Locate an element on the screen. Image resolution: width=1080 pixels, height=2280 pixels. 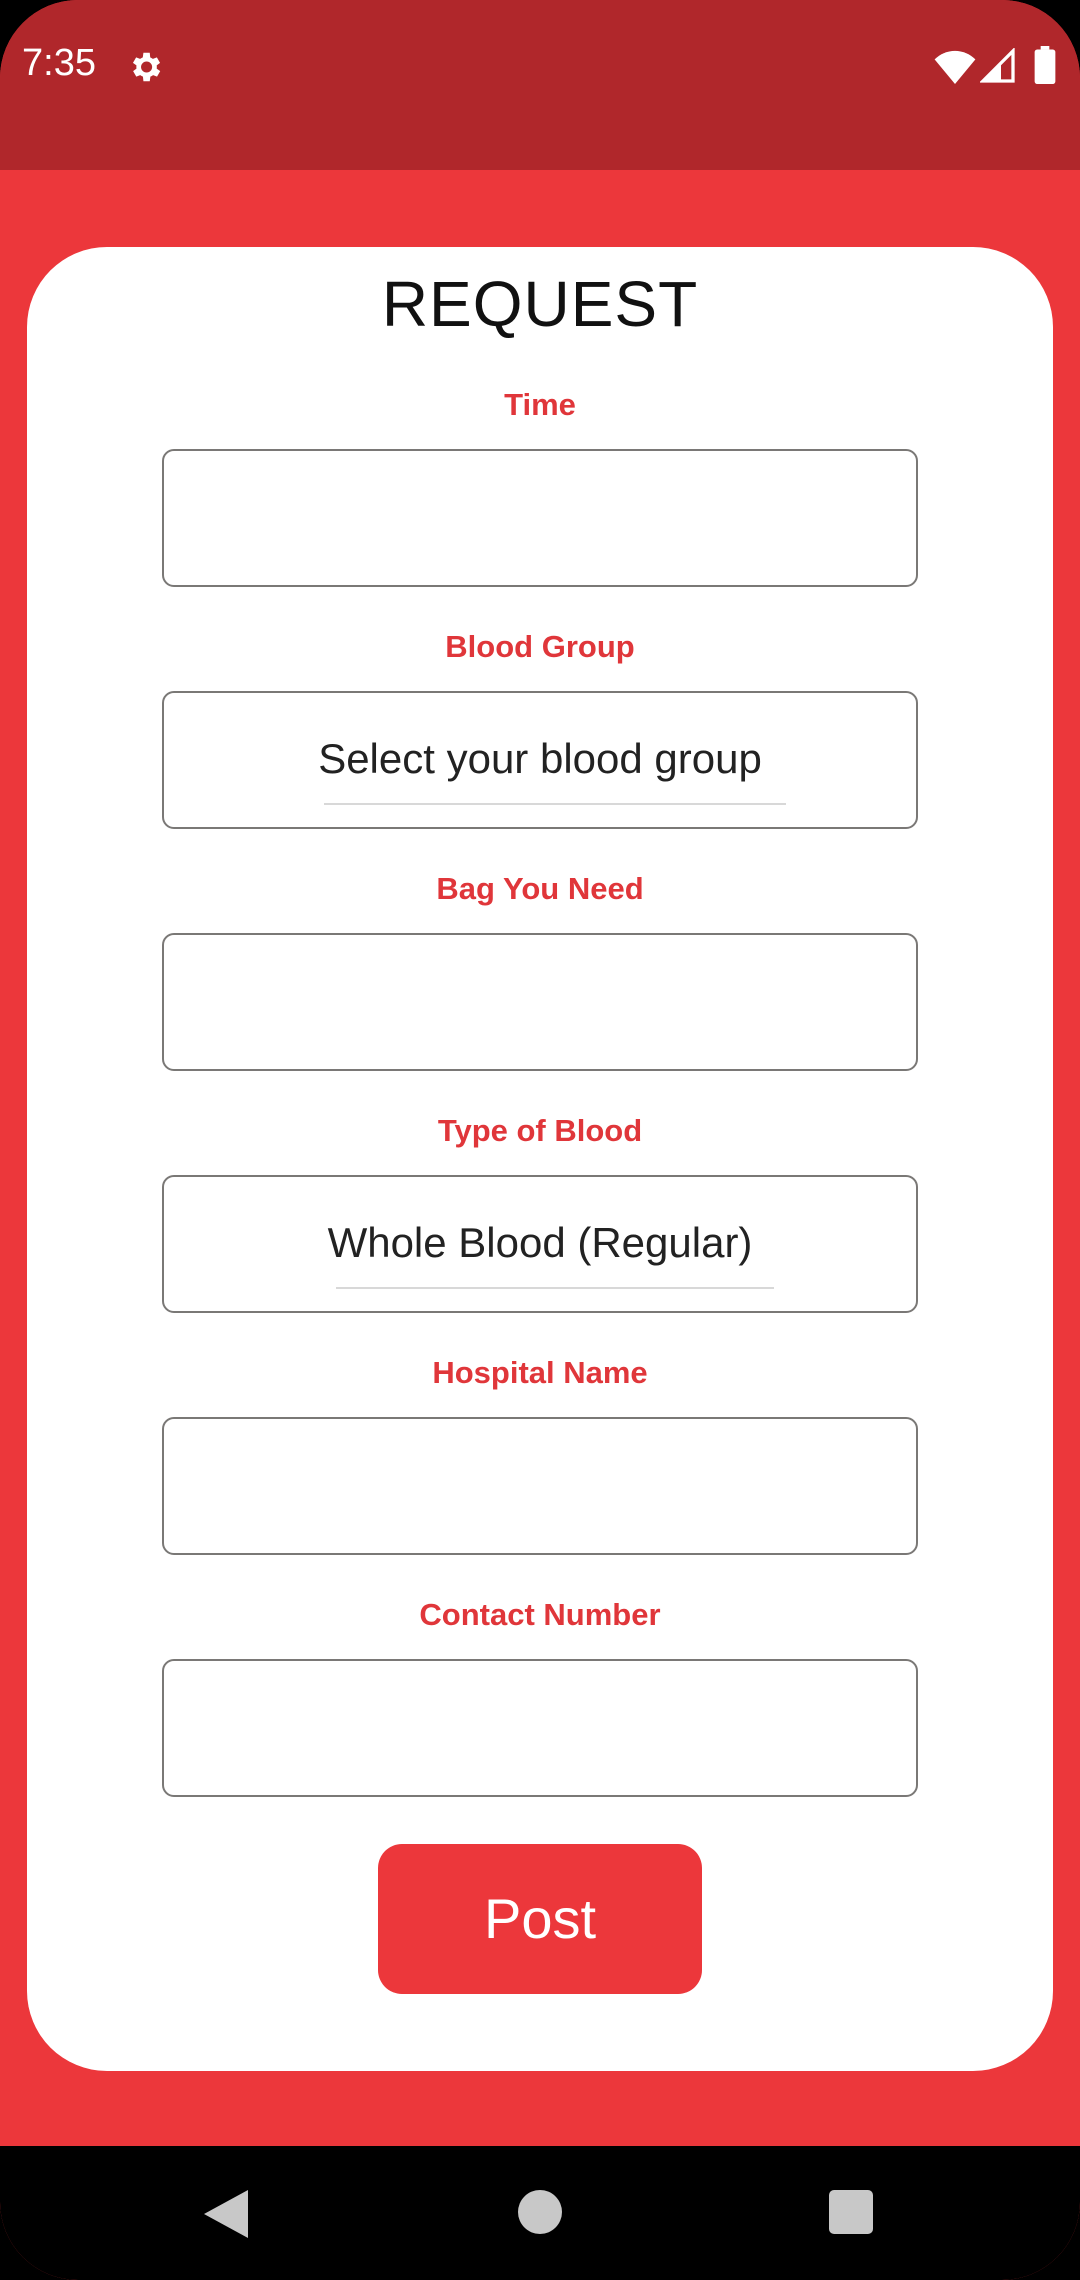
home-icon is located at coordinates (540, 2212).